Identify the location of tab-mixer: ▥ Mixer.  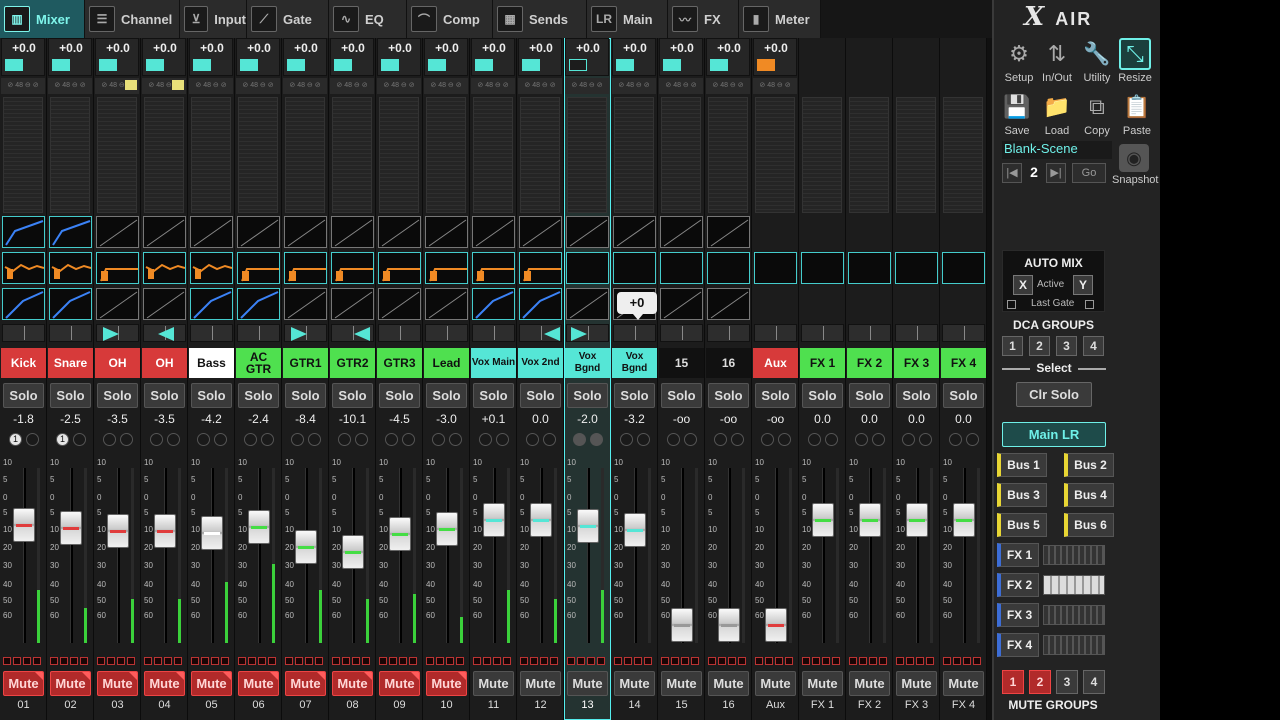
(42, 19).